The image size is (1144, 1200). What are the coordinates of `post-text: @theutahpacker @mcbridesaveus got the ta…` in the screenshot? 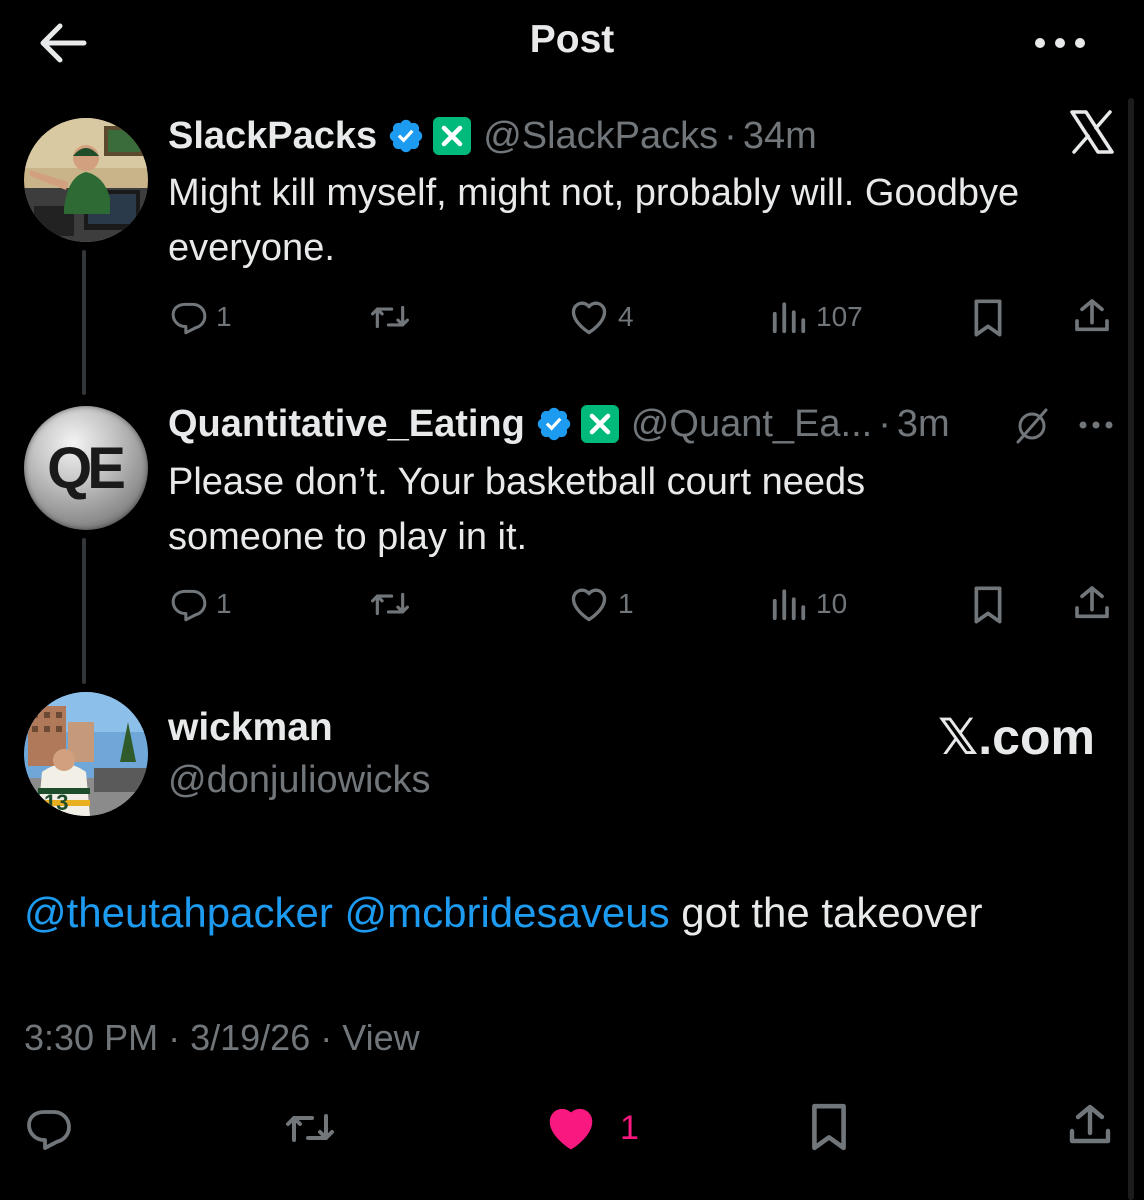 It's located at (503, 913).